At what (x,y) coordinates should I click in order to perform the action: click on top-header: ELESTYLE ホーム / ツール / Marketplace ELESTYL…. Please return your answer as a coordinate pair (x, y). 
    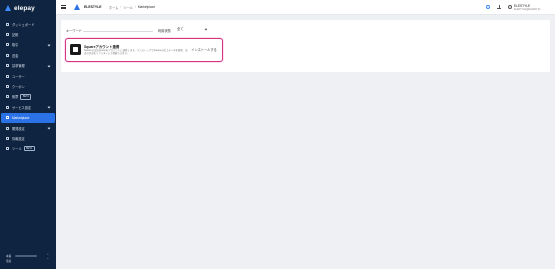
    Looking at the image, I should click on (305, 7).